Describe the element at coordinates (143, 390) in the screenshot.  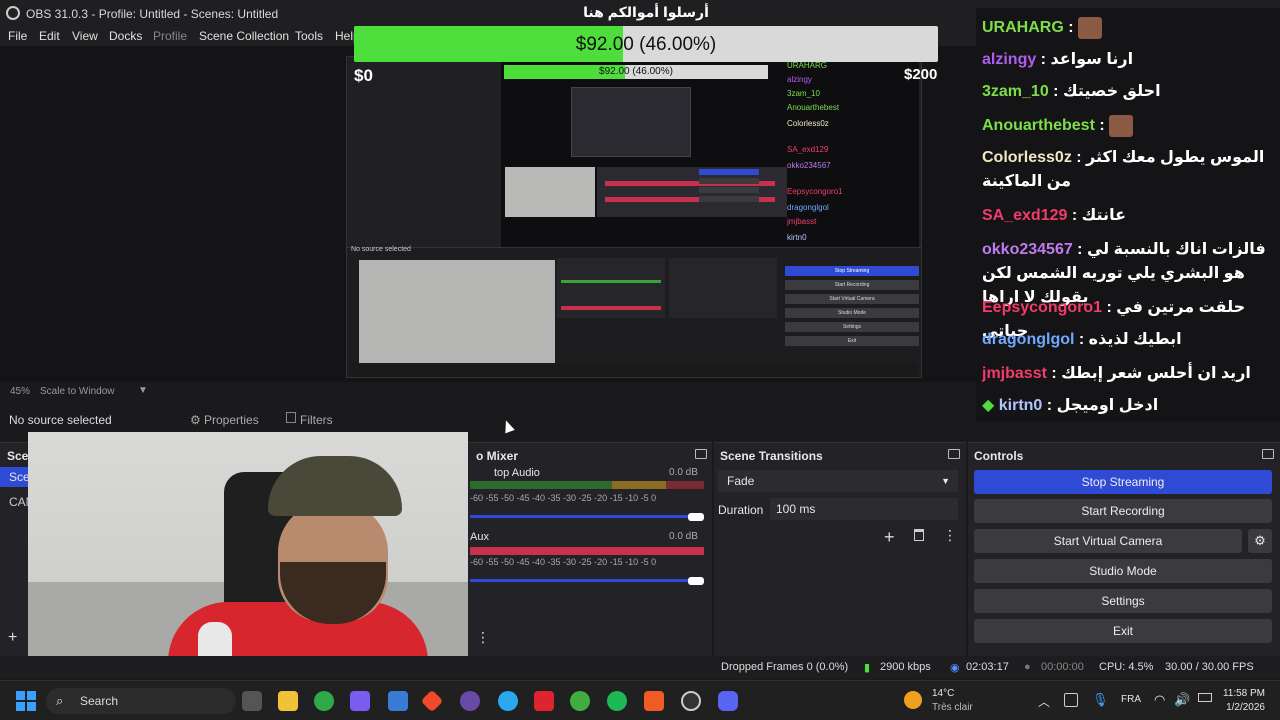
I see `chevron-down-icon: ▼` at that location.